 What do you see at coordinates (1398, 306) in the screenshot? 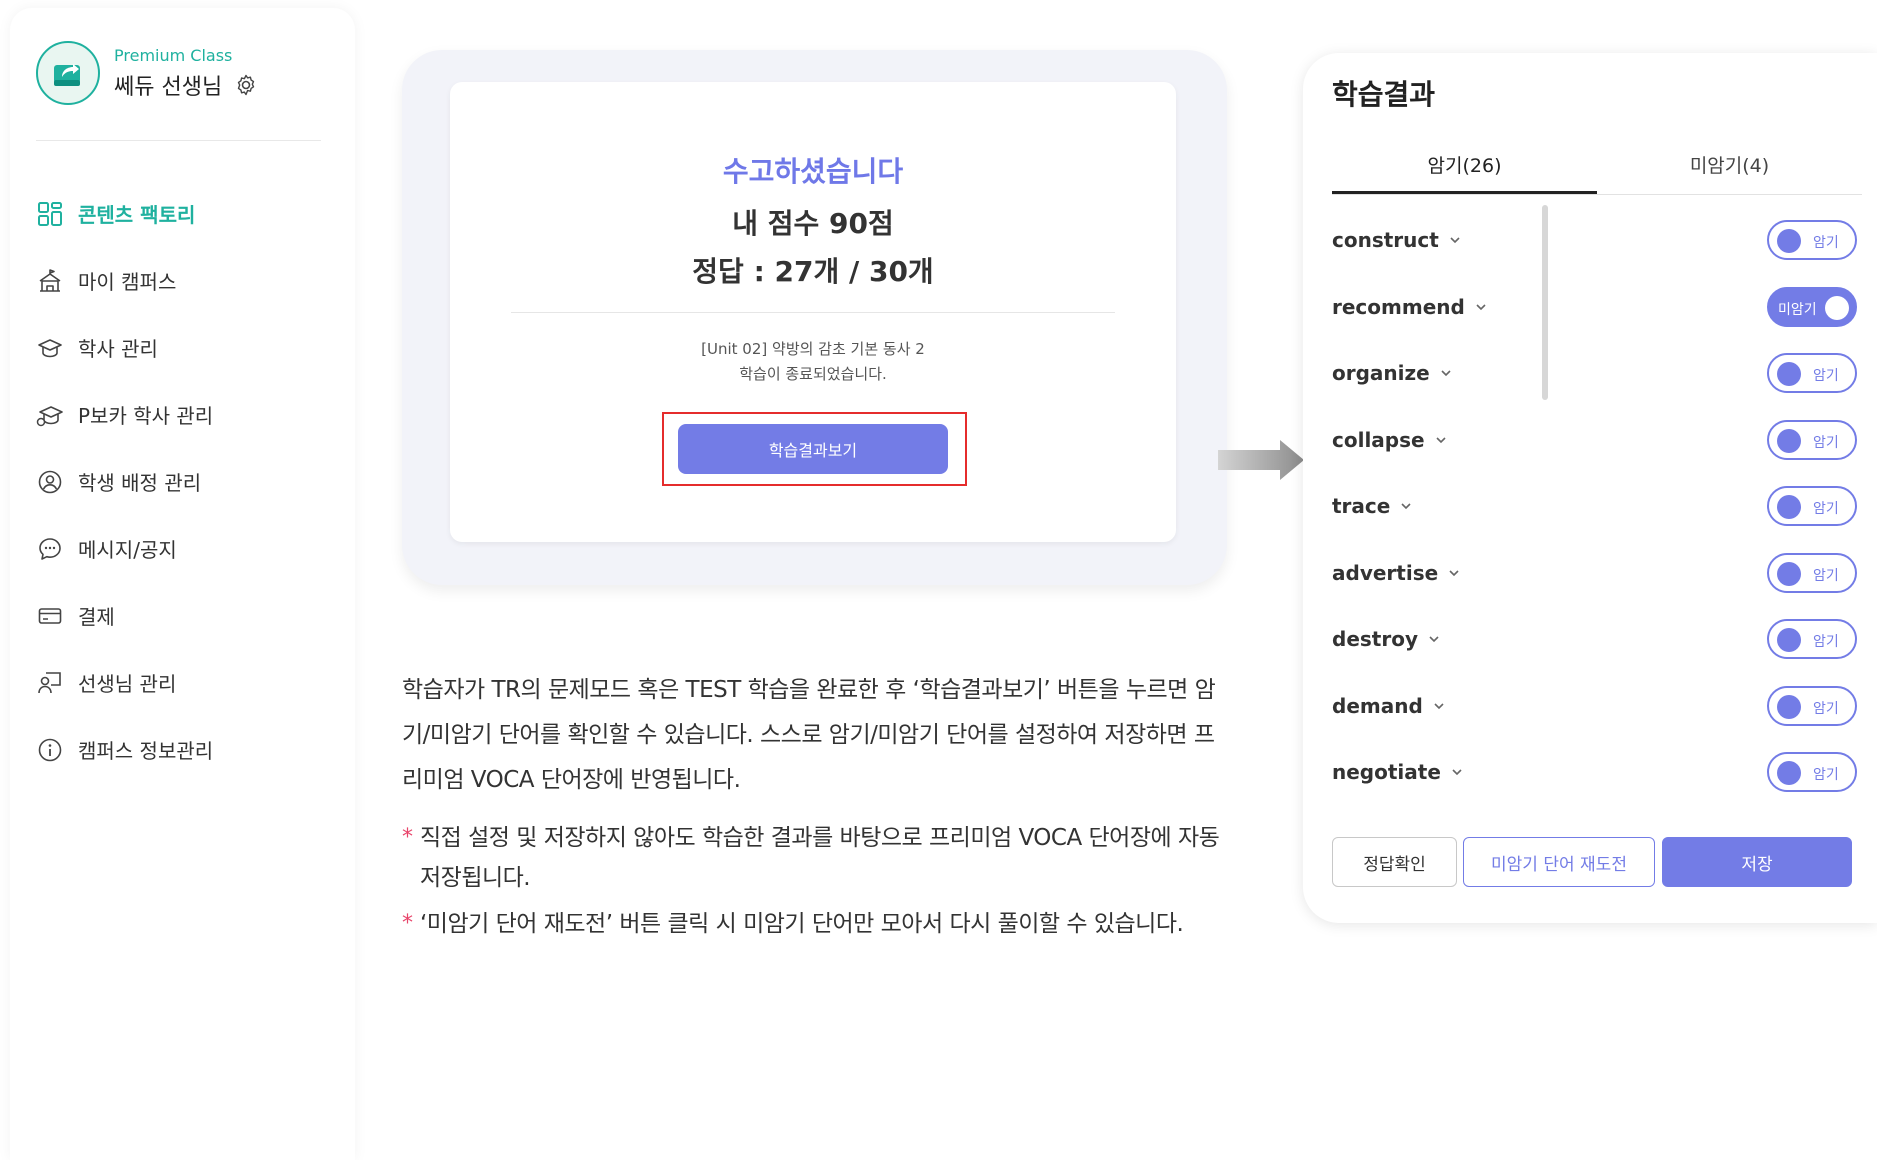
I see `word-text: recommend` at bounding box center [1398, 306].